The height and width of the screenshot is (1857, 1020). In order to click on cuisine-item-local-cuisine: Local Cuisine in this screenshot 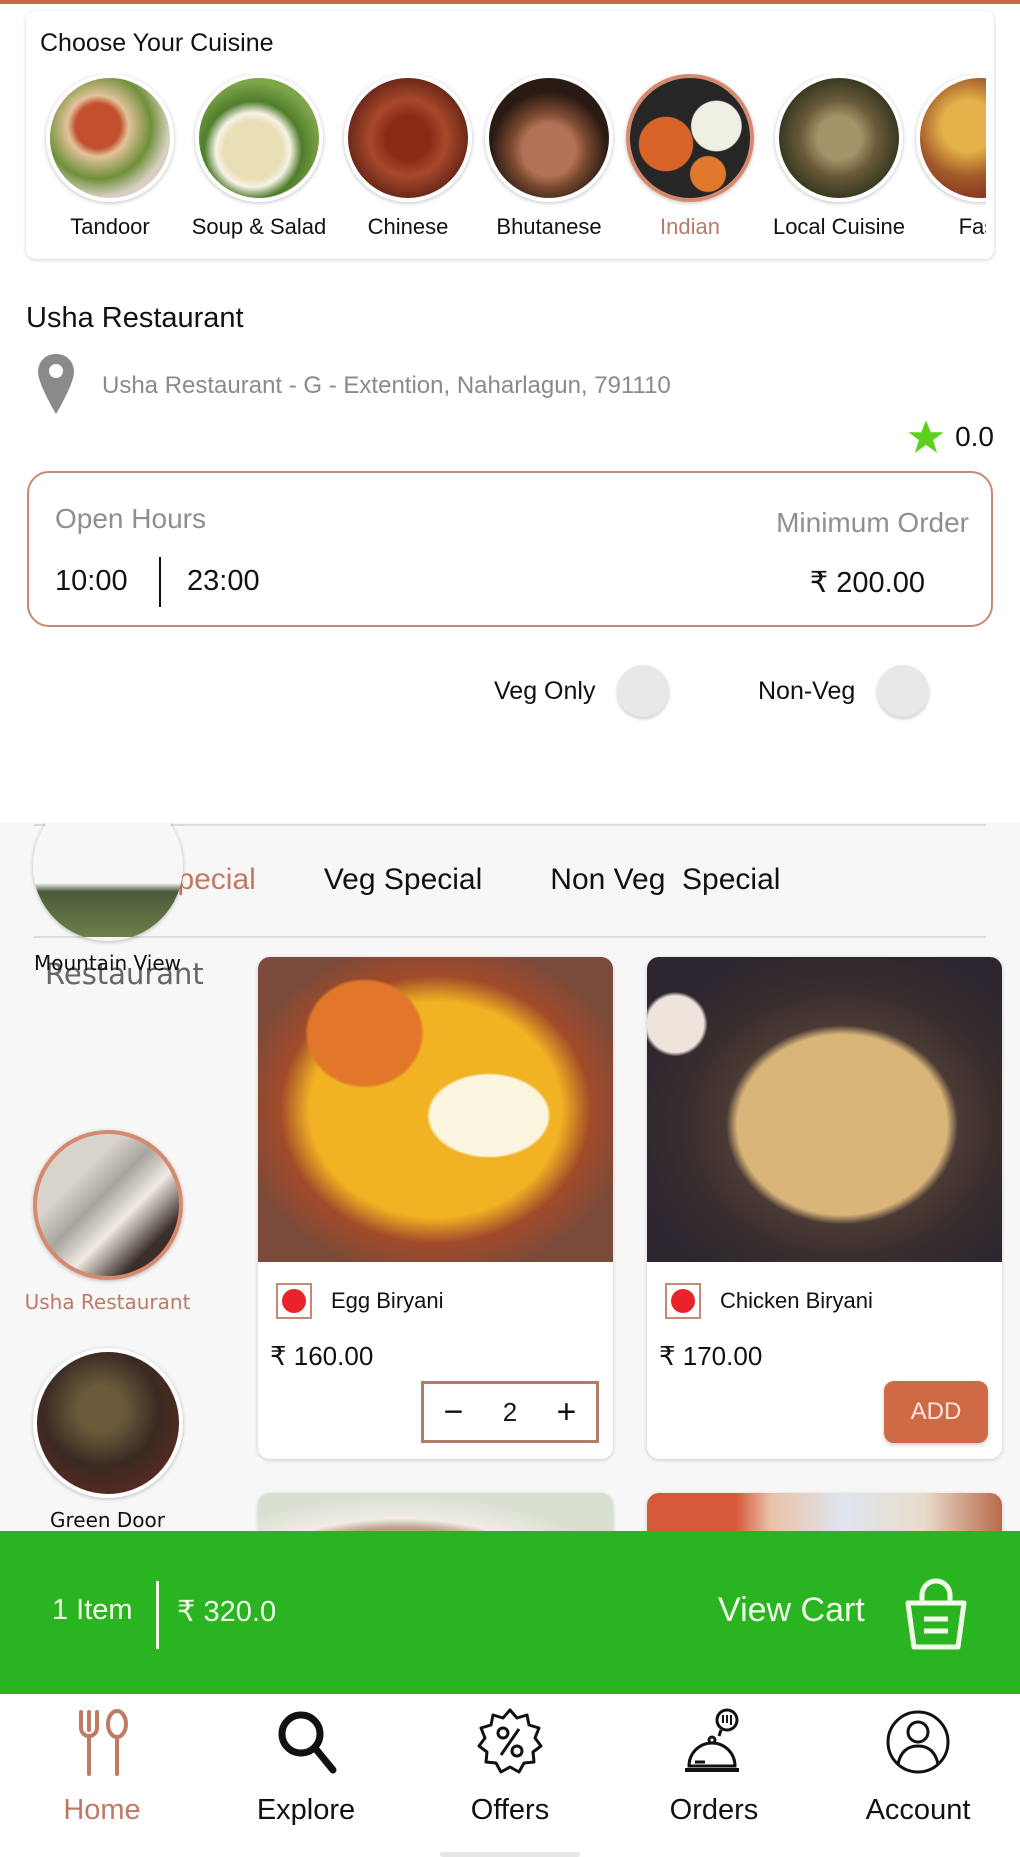, I will do `click(839, 157)`.